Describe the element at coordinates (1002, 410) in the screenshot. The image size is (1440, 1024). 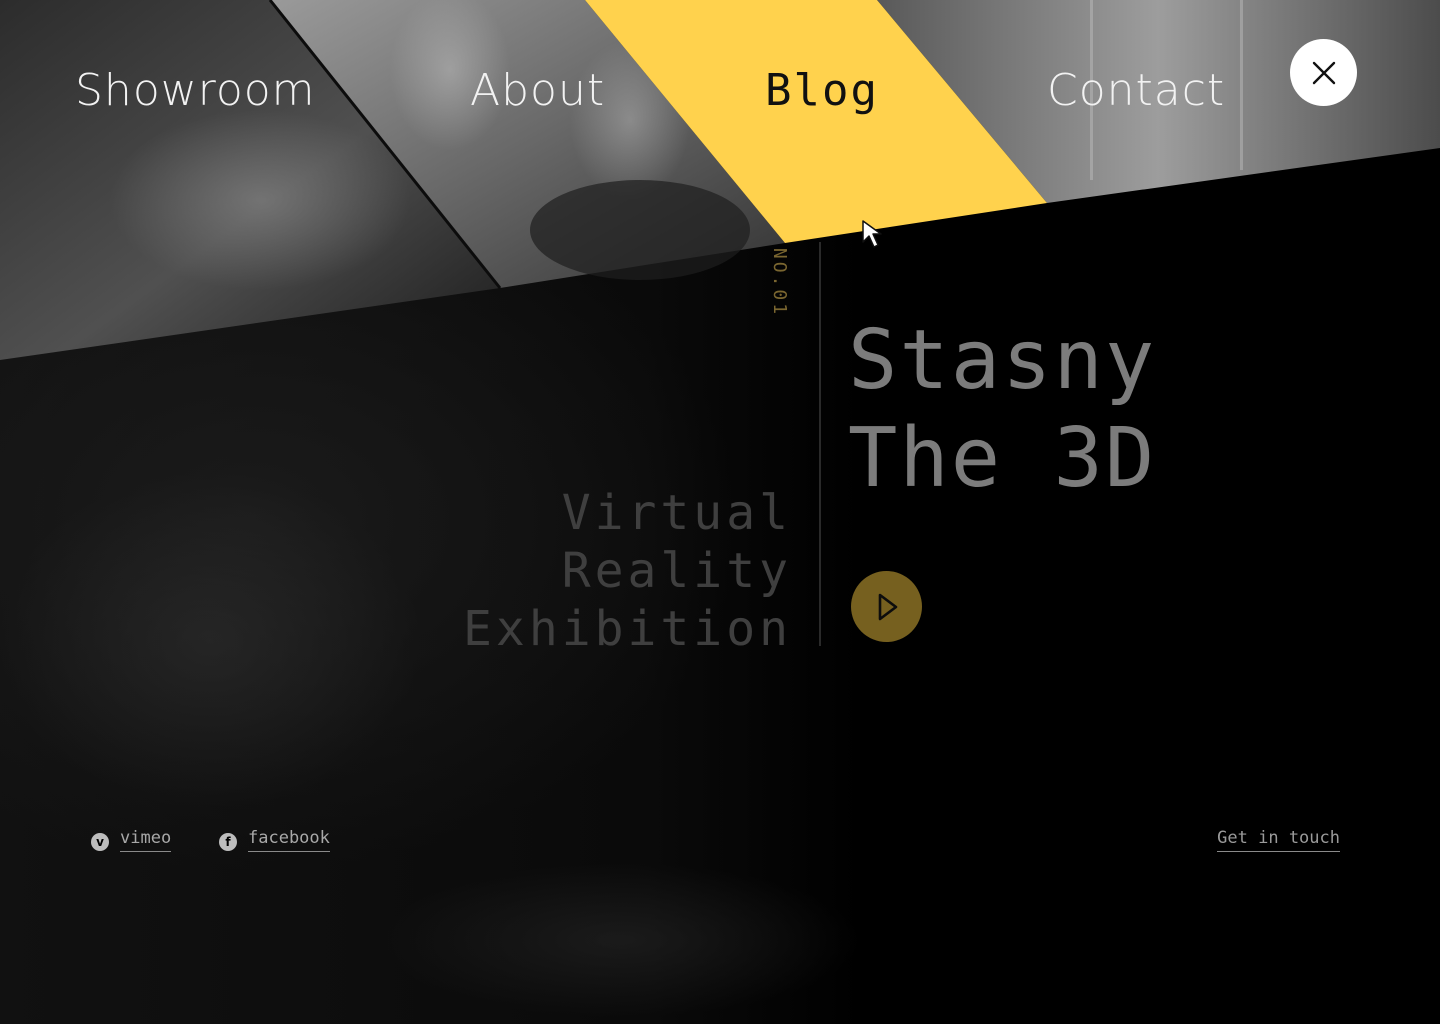
I see `hero-title: Stasny The 3D` at that location.